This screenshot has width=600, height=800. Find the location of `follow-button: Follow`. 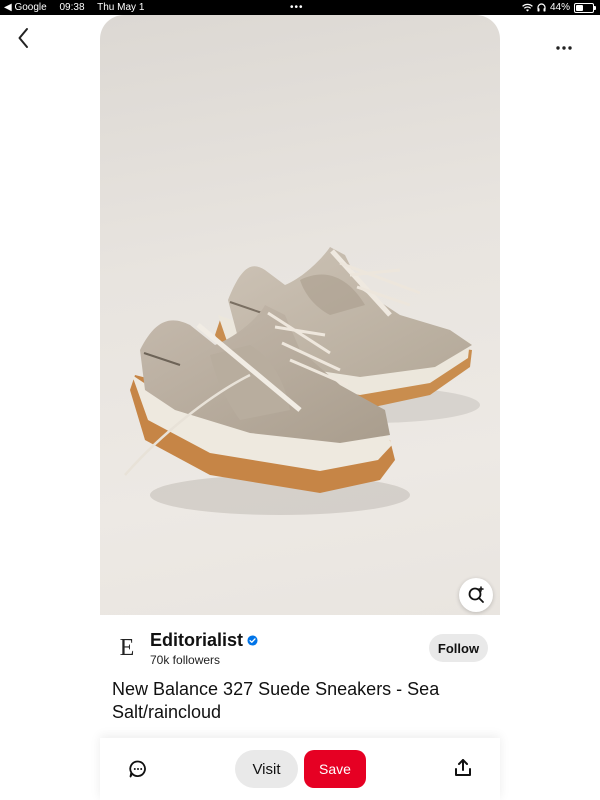

follow-button: Follow is located at coordinates (458, 648).